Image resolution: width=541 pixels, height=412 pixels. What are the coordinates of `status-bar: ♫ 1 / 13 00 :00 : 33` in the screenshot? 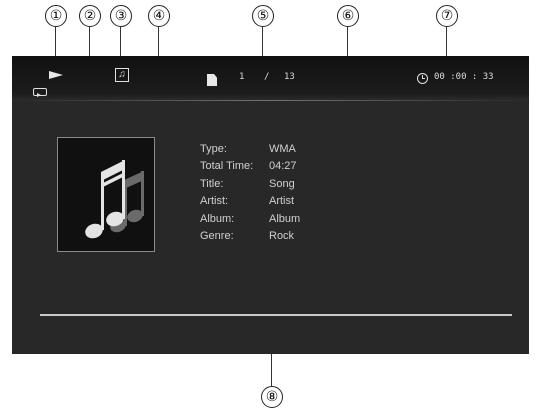 It's located at (270, 78).